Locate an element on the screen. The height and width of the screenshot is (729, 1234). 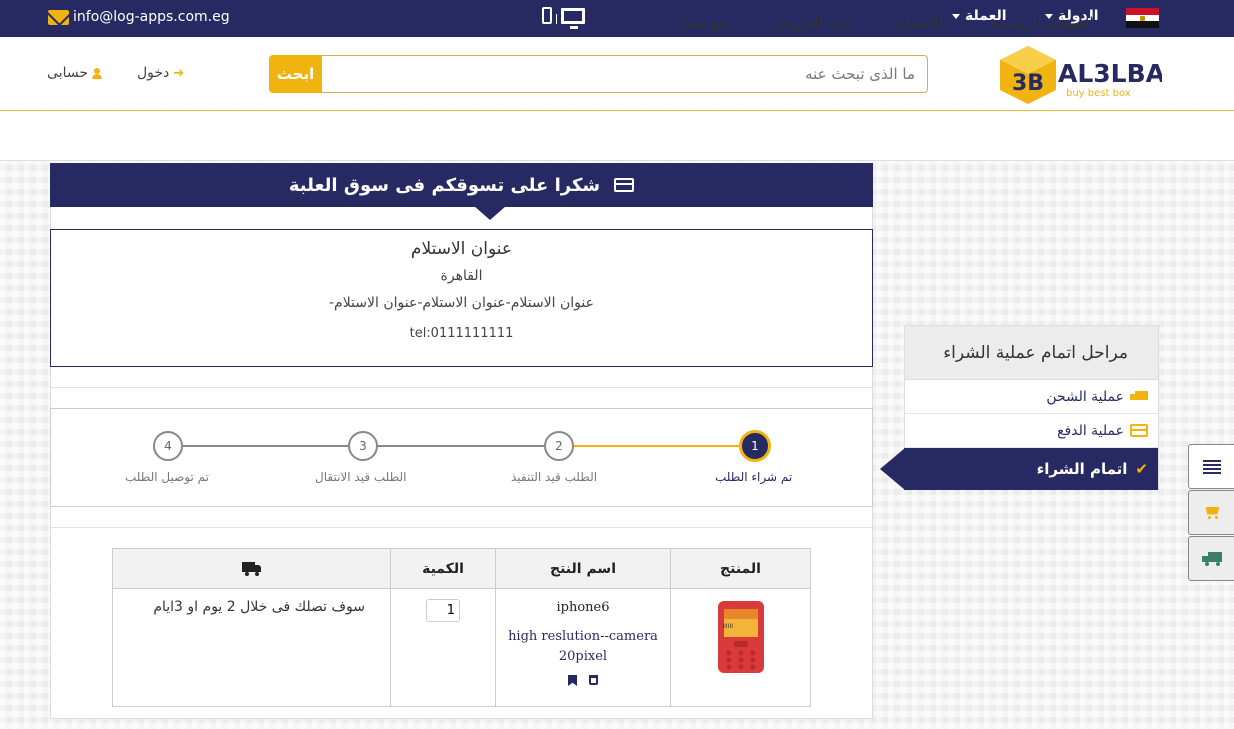
search-button: ابحث is located at coordinates (295, 74).